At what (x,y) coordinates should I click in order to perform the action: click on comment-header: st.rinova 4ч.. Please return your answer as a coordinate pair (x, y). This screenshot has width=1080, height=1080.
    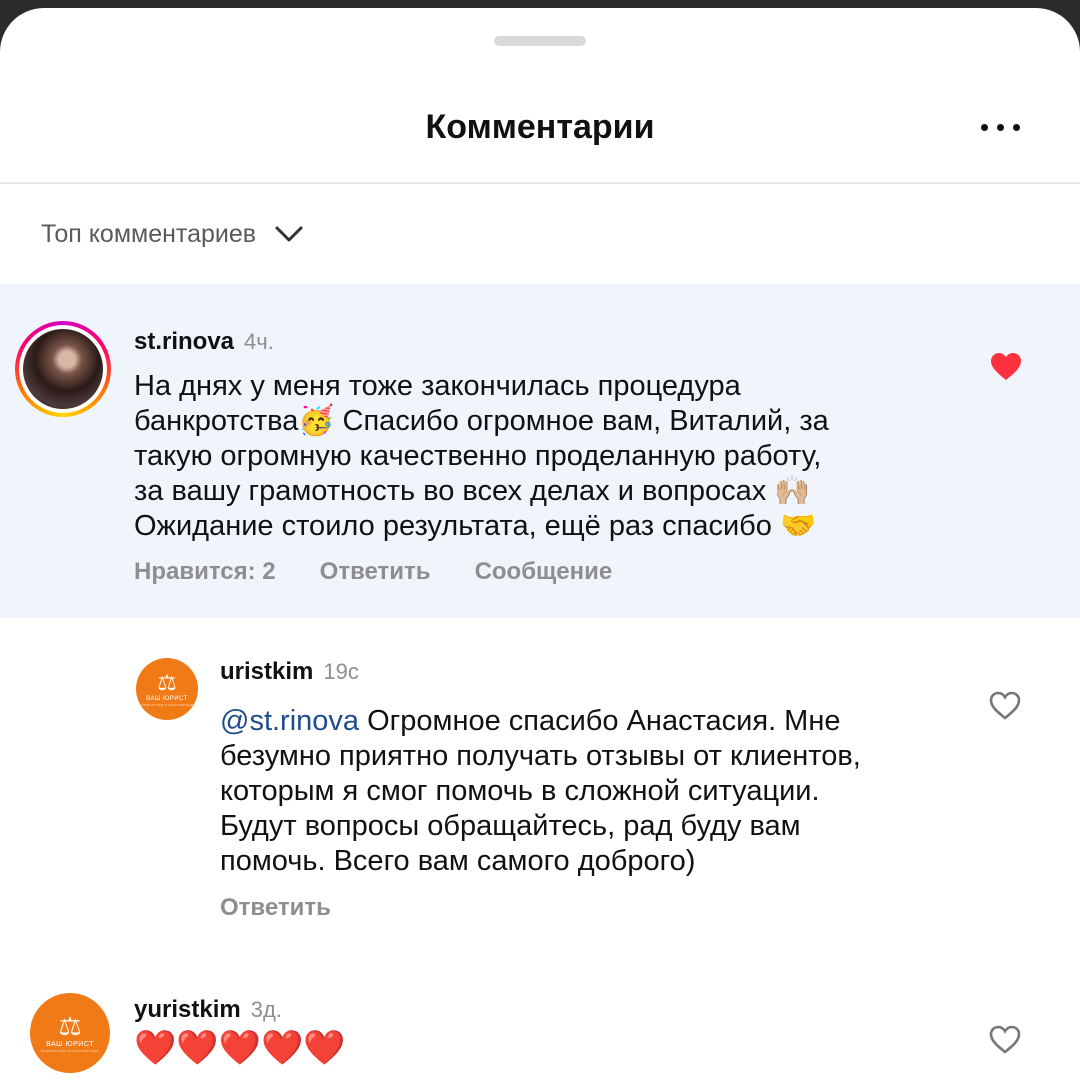
    Looking at the image, I should click on (204, 342).